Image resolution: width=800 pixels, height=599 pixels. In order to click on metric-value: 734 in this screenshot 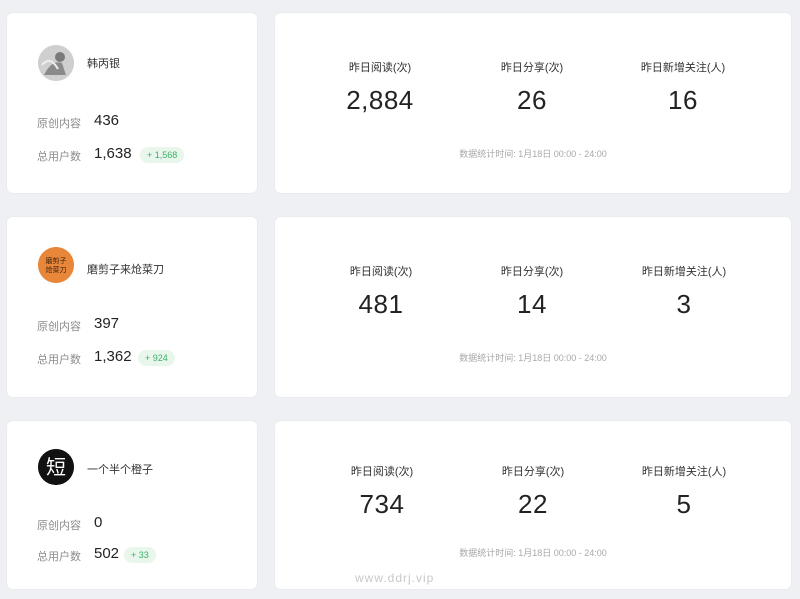, I will do `click(382, 504)`.